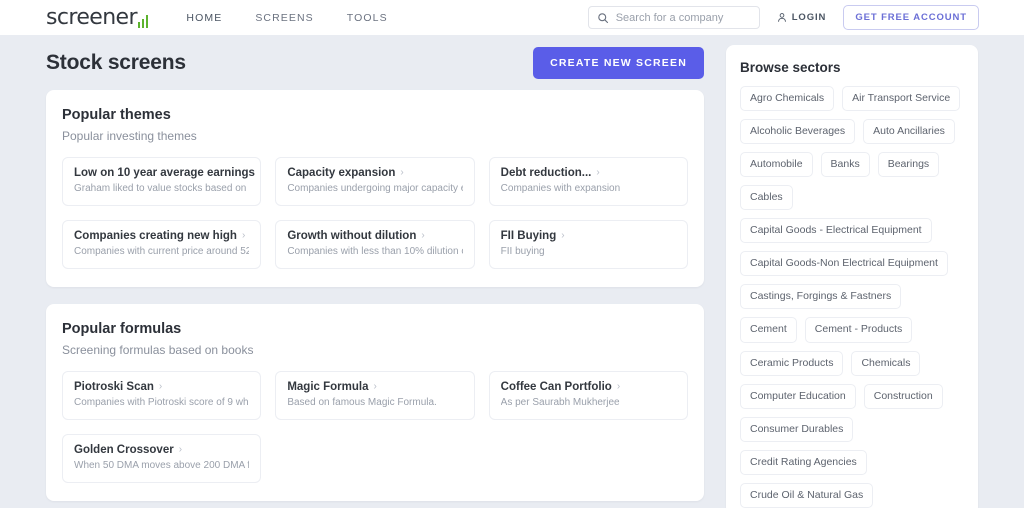  What do you see at coordinates (328, 387) in the screenshot?
I see `tile-title: Magic Formula` at bounding box center [328, 387].